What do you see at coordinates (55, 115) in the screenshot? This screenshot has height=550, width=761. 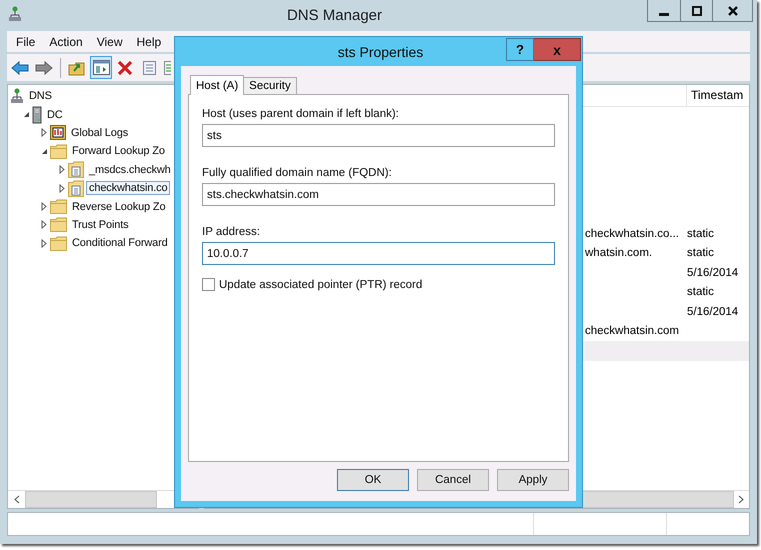 I see `tree-item: DC` at bounding box center [55, 115].